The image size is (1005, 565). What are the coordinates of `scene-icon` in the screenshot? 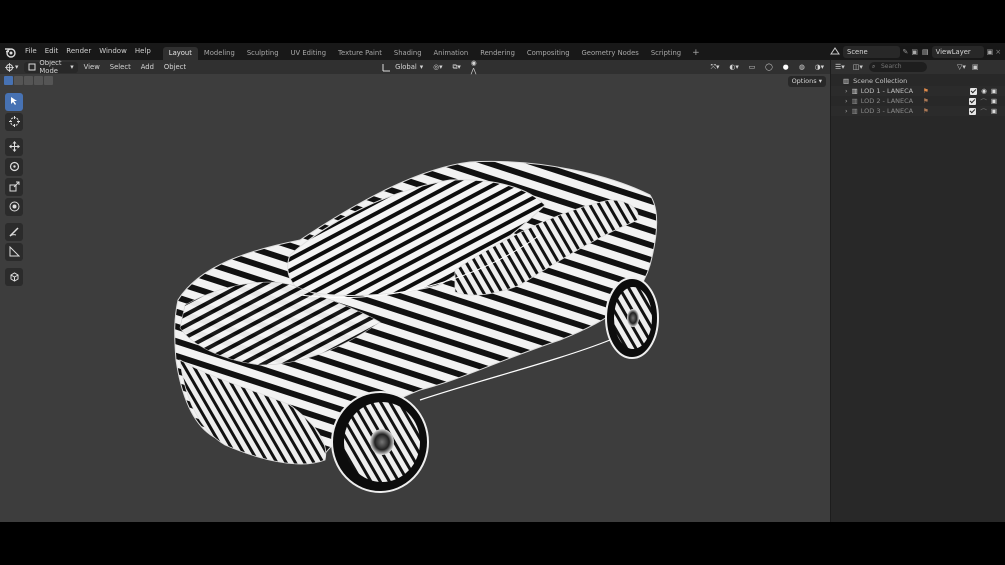 It's located at (835, 52).